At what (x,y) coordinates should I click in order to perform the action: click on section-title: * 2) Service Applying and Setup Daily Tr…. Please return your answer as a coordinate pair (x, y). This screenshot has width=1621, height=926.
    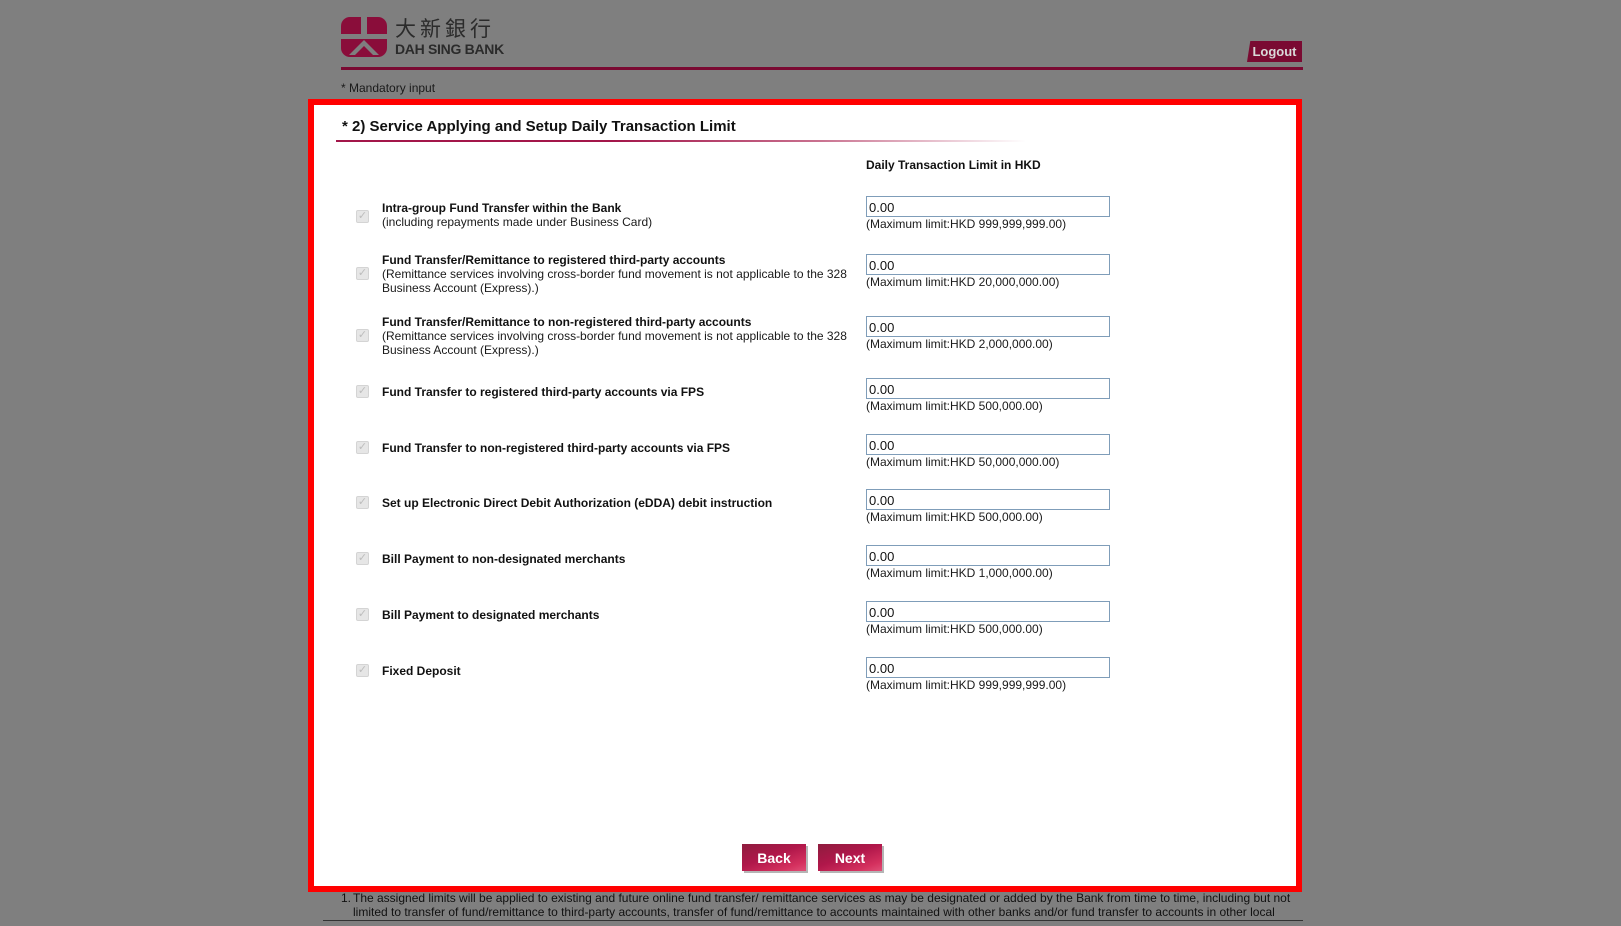
    Looking at the image, I should click on (539, 126).